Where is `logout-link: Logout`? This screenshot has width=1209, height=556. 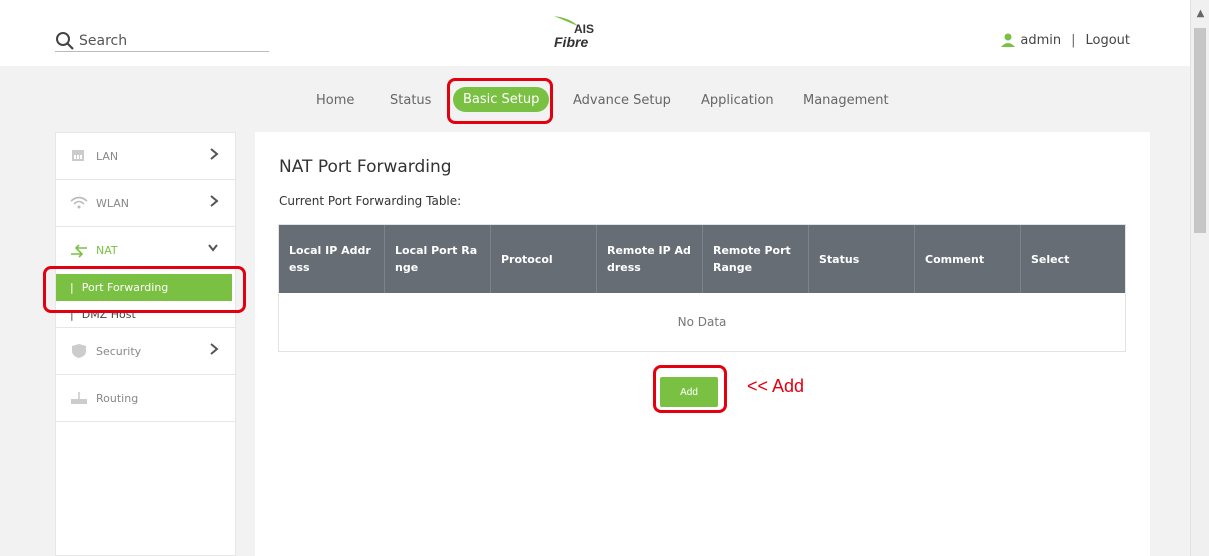 logout-link: Logout is located at coordinates (1107, 40).